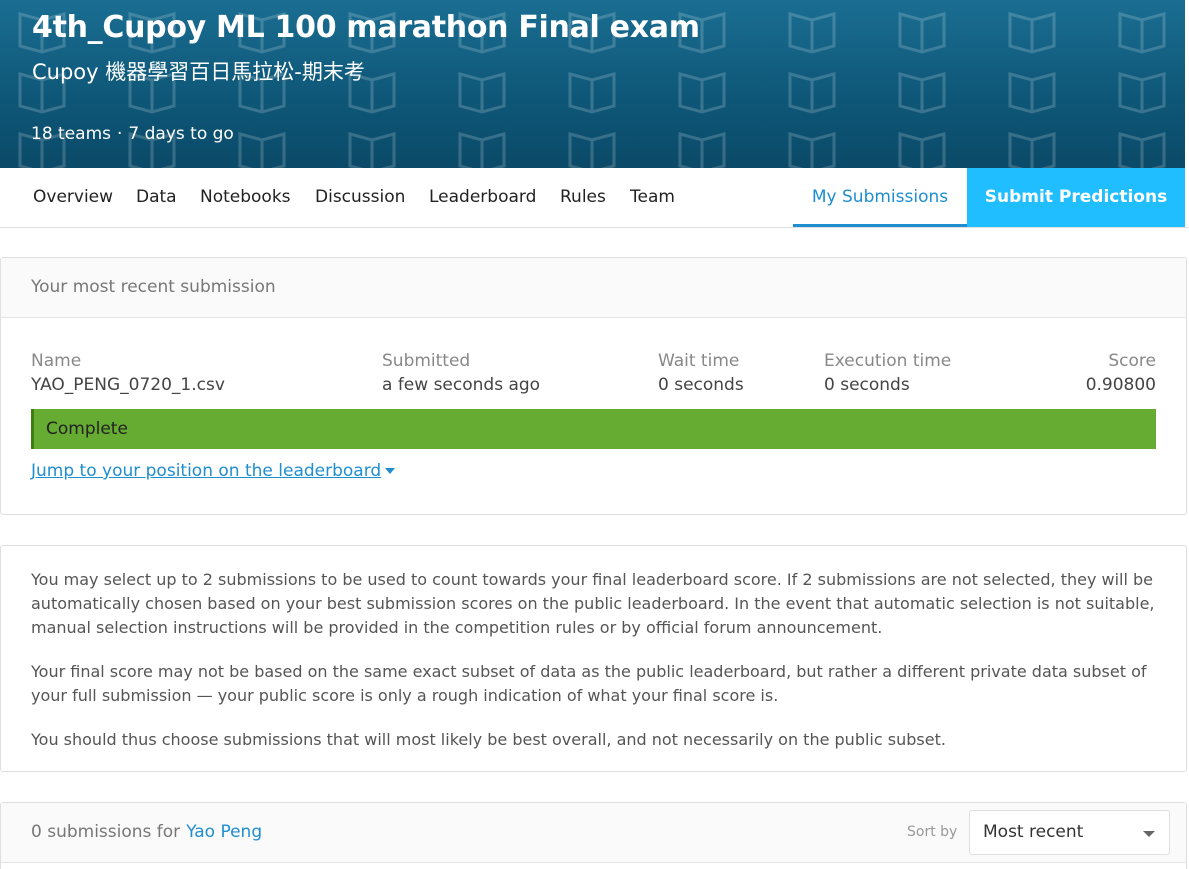 The height and width of the screenshot is (869, 1189). I want to click on tab-notebooks: Notebooks, so click(245, 197).